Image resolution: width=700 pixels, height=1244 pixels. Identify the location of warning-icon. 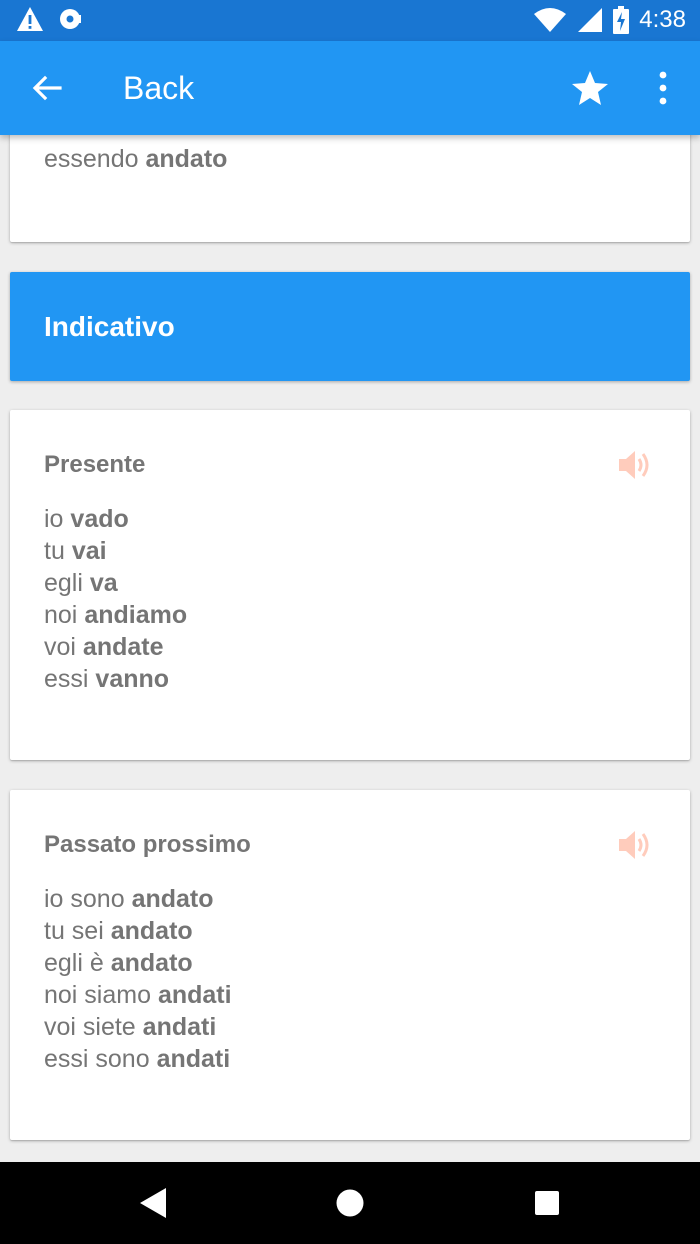
(30, 19).